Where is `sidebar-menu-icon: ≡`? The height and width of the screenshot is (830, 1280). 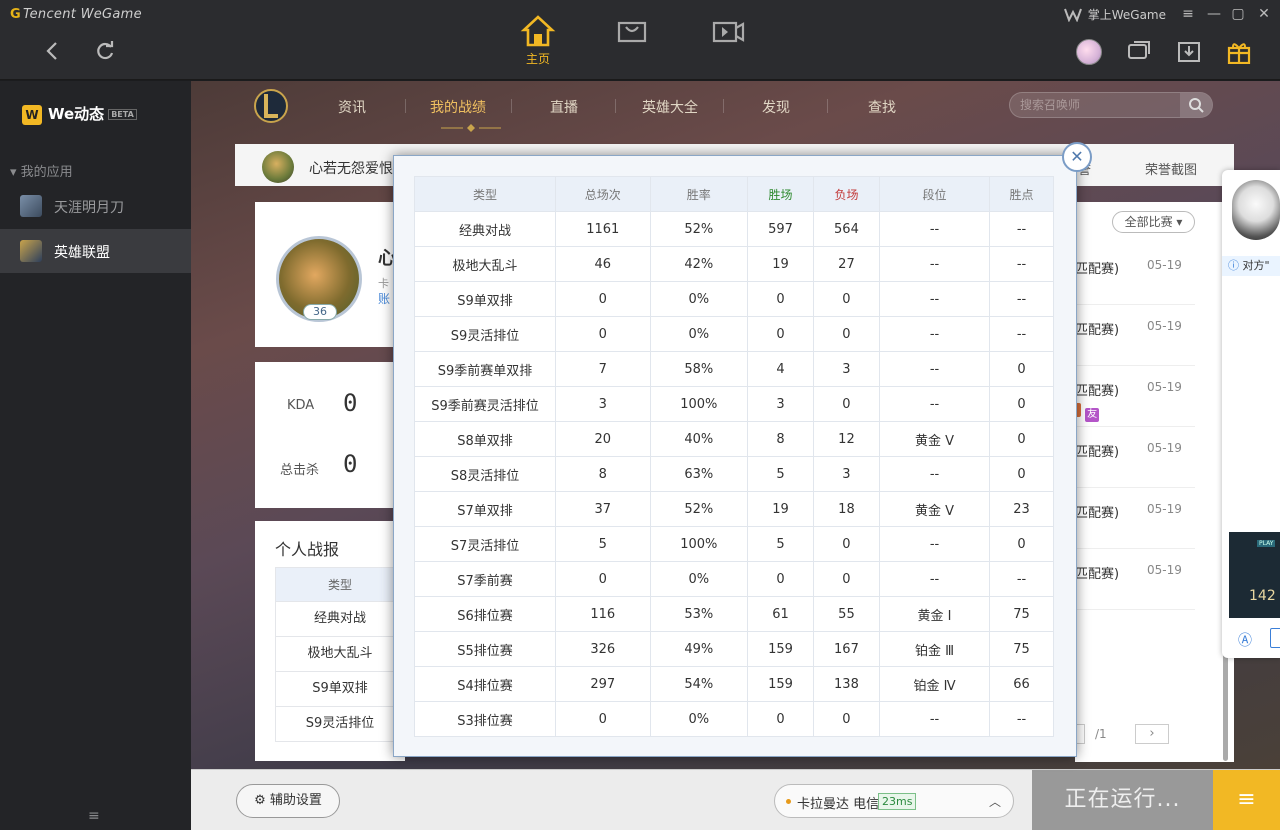 sidebar-menu-icon: ≡ is located at coordinates (94, 816).